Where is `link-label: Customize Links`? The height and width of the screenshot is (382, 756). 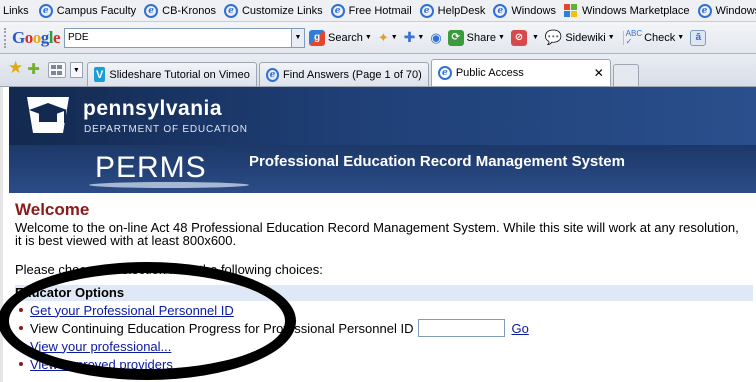 link-label: Customize Links is located at coordinates (282, 10).